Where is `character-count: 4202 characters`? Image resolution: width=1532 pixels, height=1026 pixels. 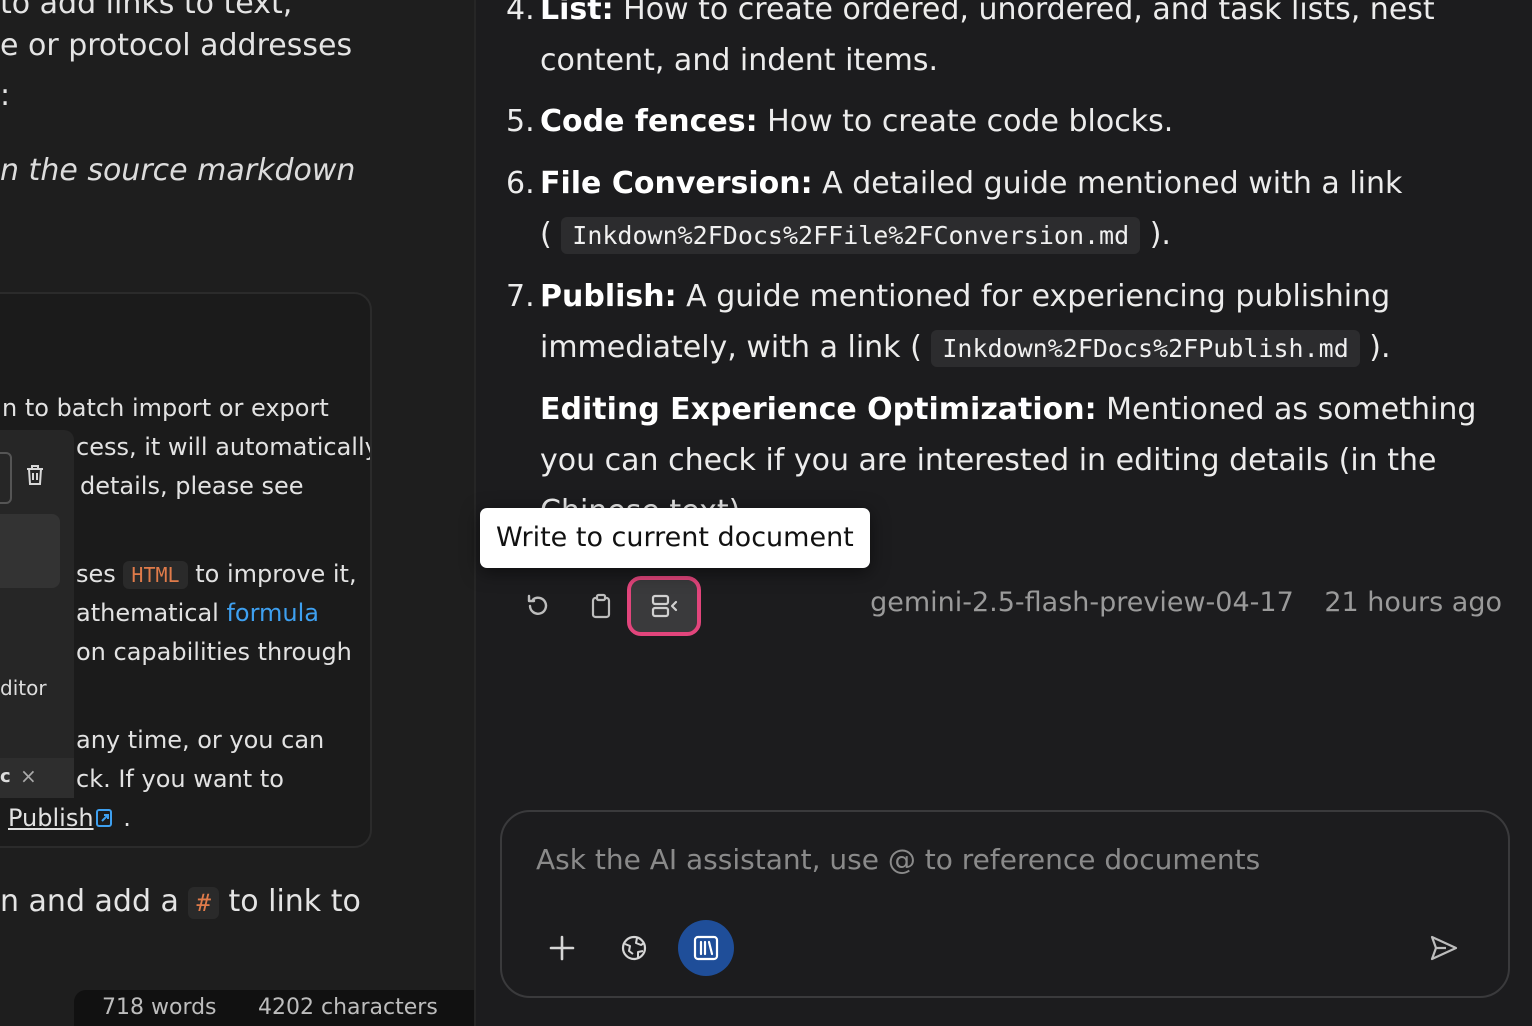 character-count: 4202 characters is located at coordinates (348, 1007).